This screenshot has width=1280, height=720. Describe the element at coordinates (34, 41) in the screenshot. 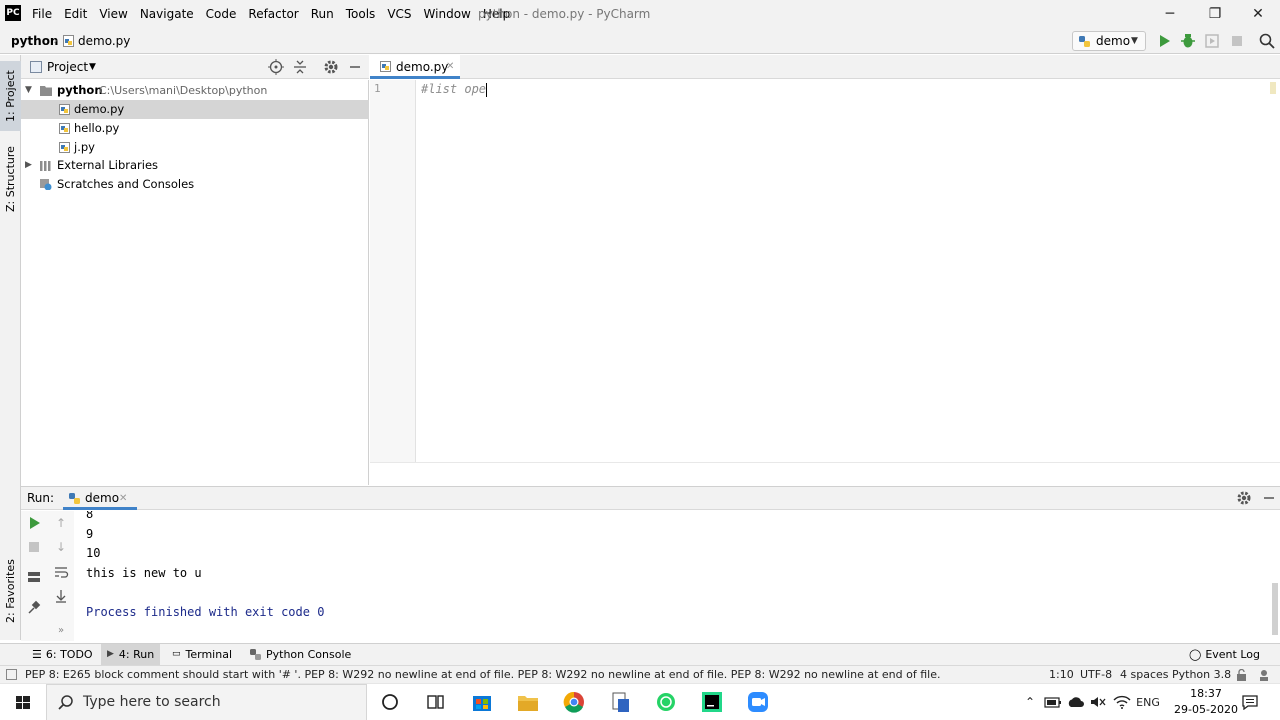

I see `breadcrumb-root: python` at that location.